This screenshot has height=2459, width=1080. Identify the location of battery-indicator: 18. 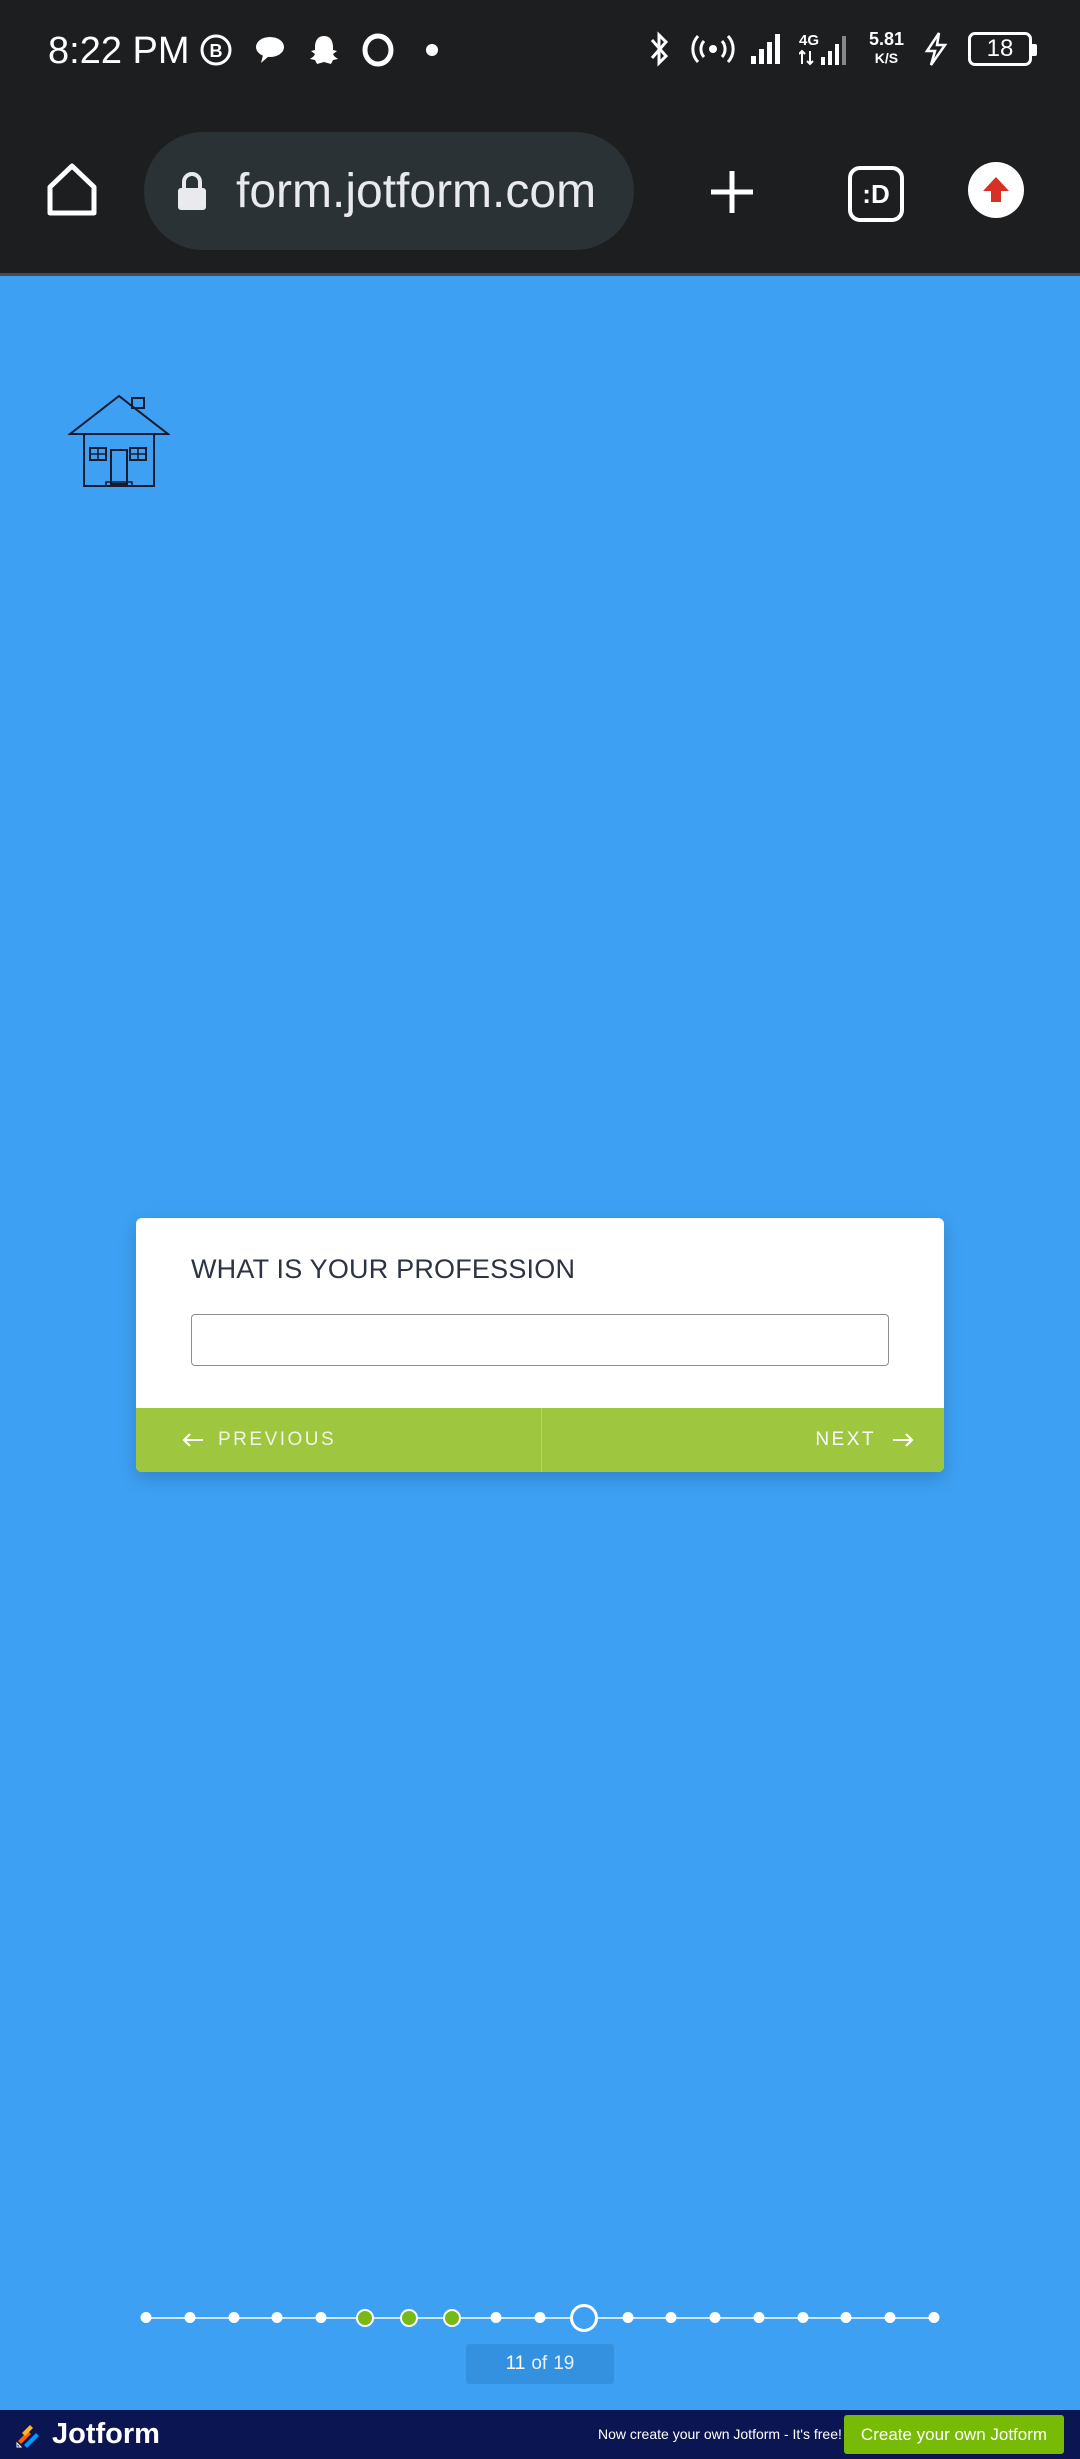
(1002, 48).